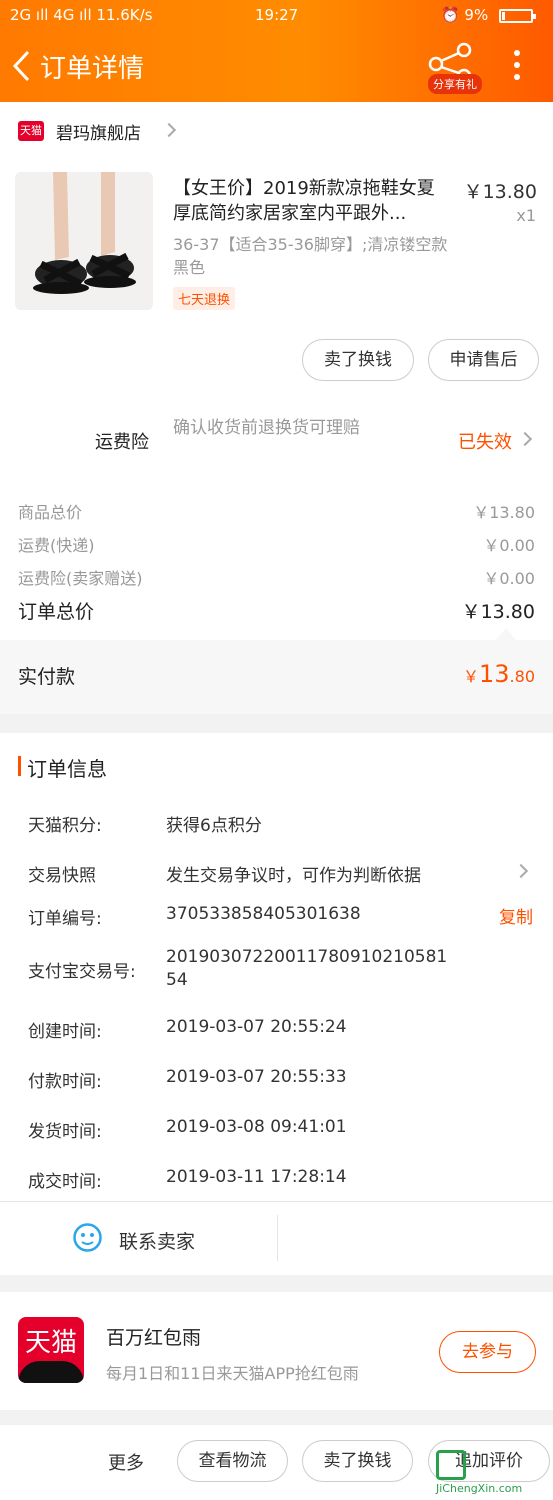  What do you see at coordinates (31, 131) in the screenshot?
I see `tmall-badge: 天猫` at bounding box center [31, 131].